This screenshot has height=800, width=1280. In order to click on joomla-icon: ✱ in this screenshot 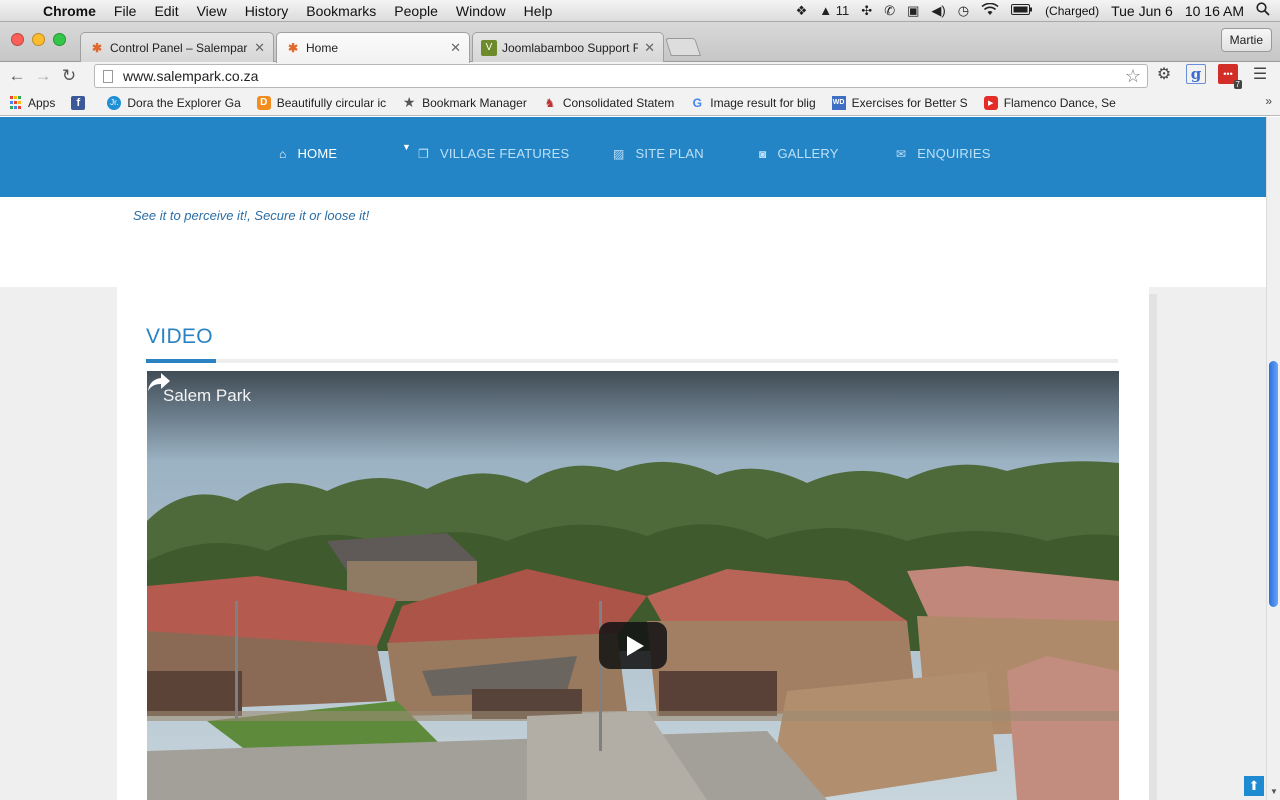, I will do `click(97, 47)`.